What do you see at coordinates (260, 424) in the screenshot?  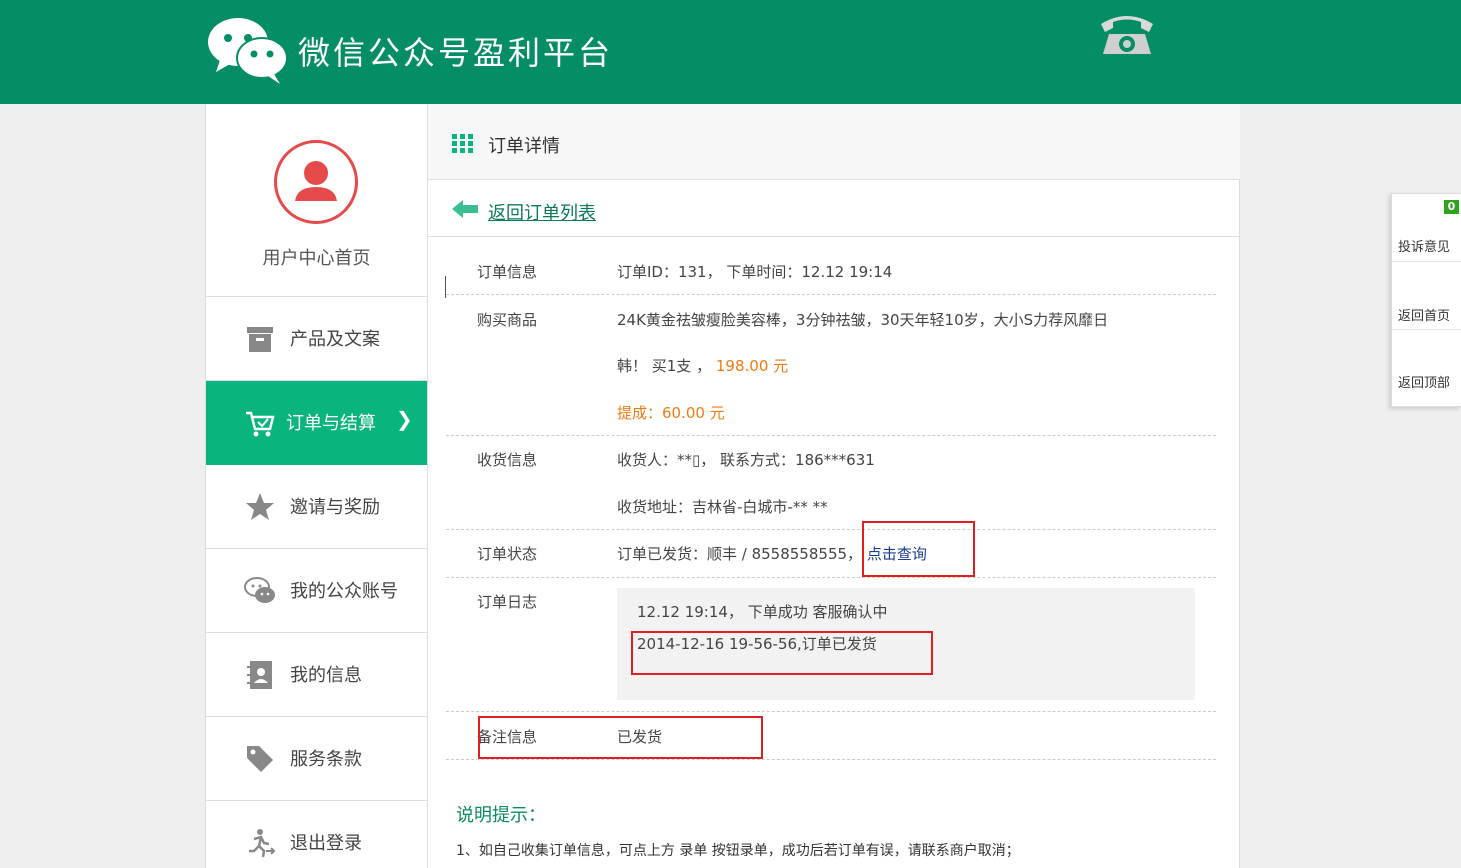 I see `cart-icon` at bounding box center [260, 424].